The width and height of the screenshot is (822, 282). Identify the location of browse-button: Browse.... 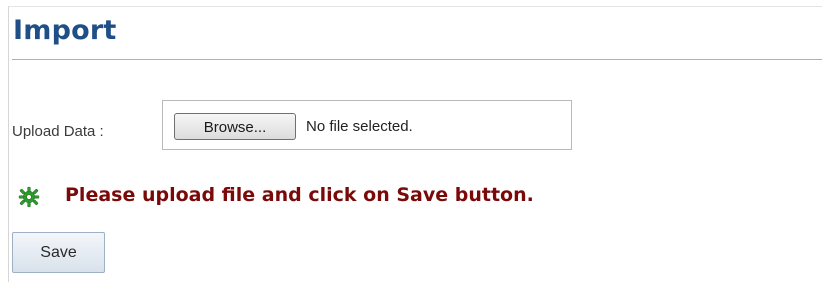
(235, 126).